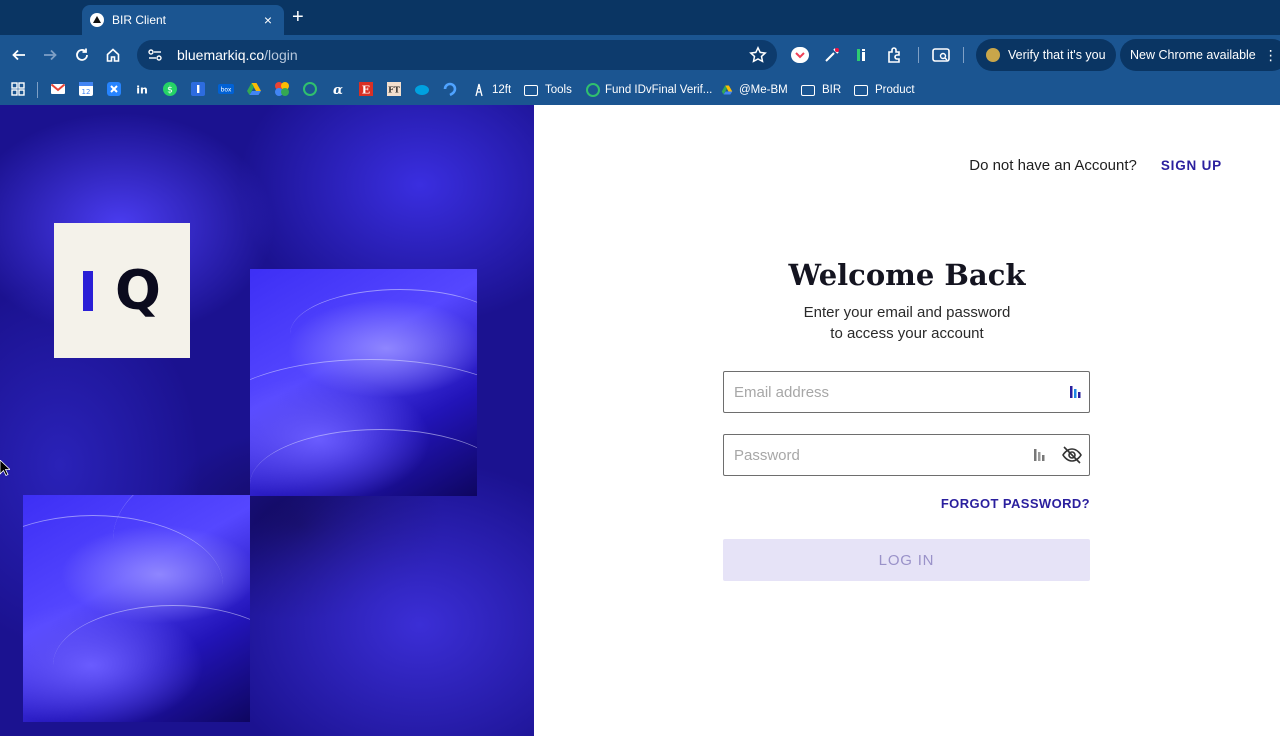  What do you see at coordinates (863, 55) in the screenshot?
I see `bars-extension-icon` at bounding box center [863, 55].